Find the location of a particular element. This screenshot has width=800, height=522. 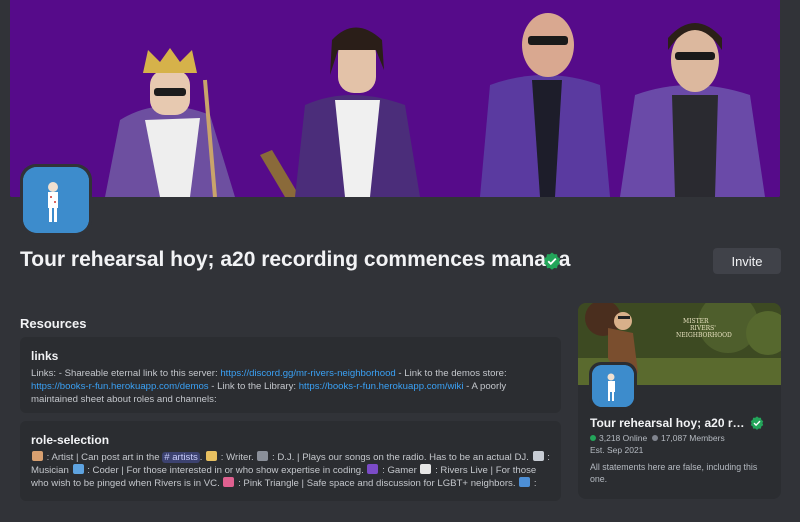

resource-text: . is located at coordinates (202, 457).